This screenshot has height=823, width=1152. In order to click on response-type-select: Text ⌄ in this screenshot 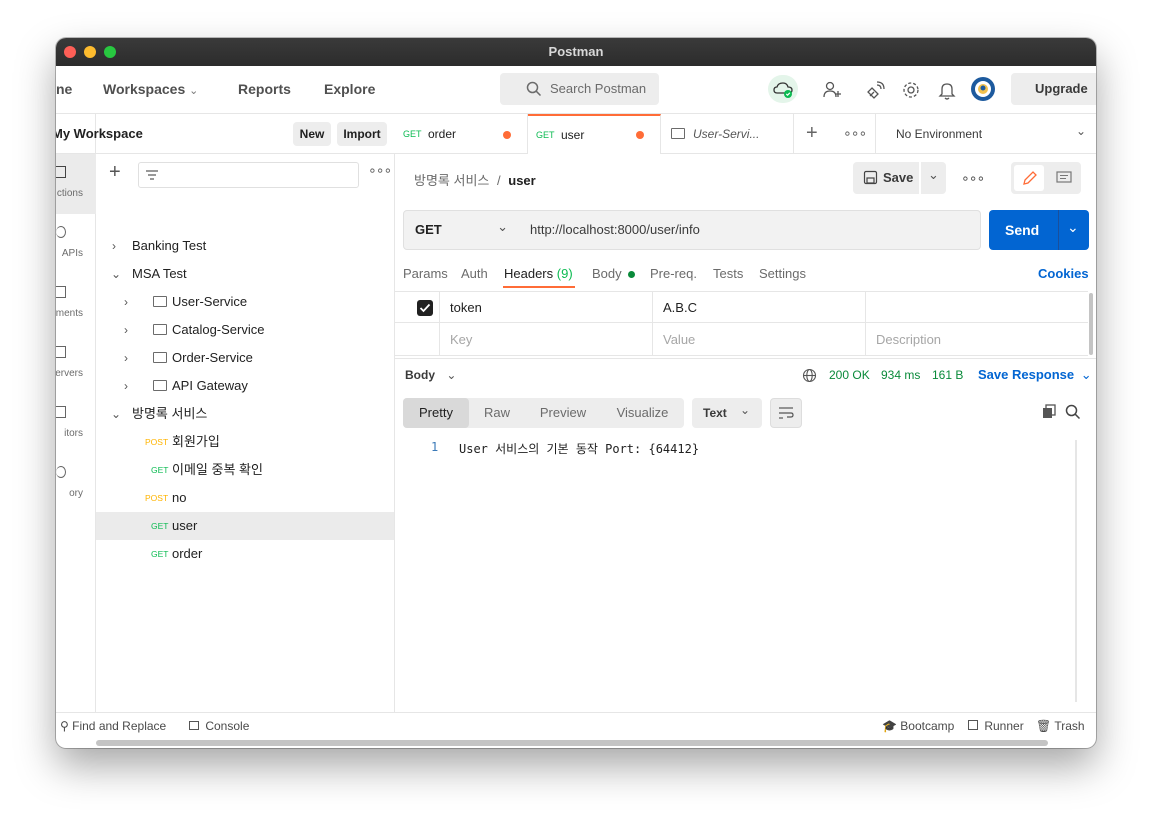, I will do `click(727, 413)`.